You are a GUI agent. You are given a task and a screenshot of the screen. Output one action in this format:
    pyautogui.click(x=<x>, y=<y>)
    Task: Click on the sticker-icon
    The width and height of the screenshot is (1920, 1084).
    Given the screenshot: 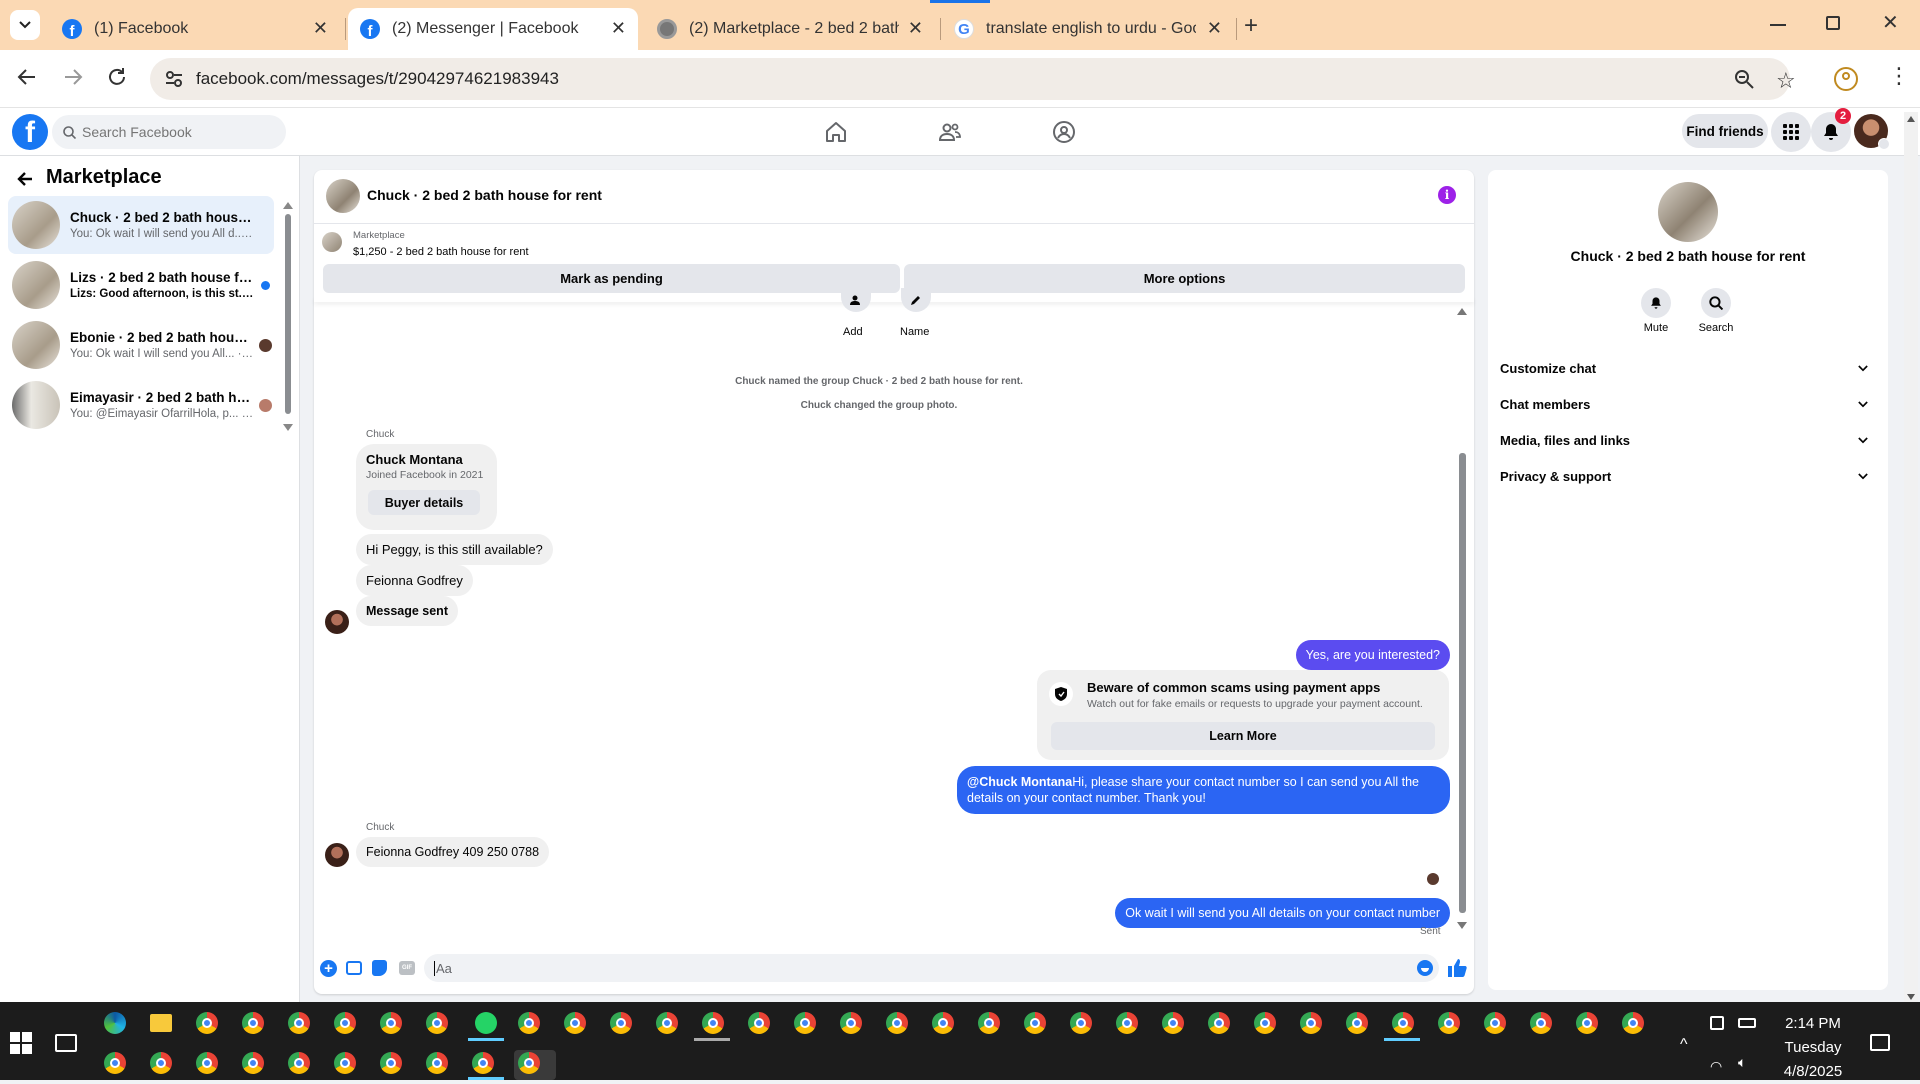 What is the action you would take?
    pyautogui.click(x=379, y=968)
    